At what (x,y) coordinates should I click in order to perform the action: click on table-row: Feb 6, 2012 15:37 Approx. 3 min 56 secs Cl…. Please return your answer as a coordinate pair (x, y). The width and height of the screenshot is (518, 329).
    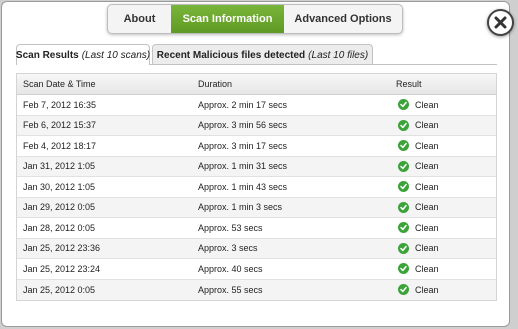
    Looking at the image, I should click on (256, 125).